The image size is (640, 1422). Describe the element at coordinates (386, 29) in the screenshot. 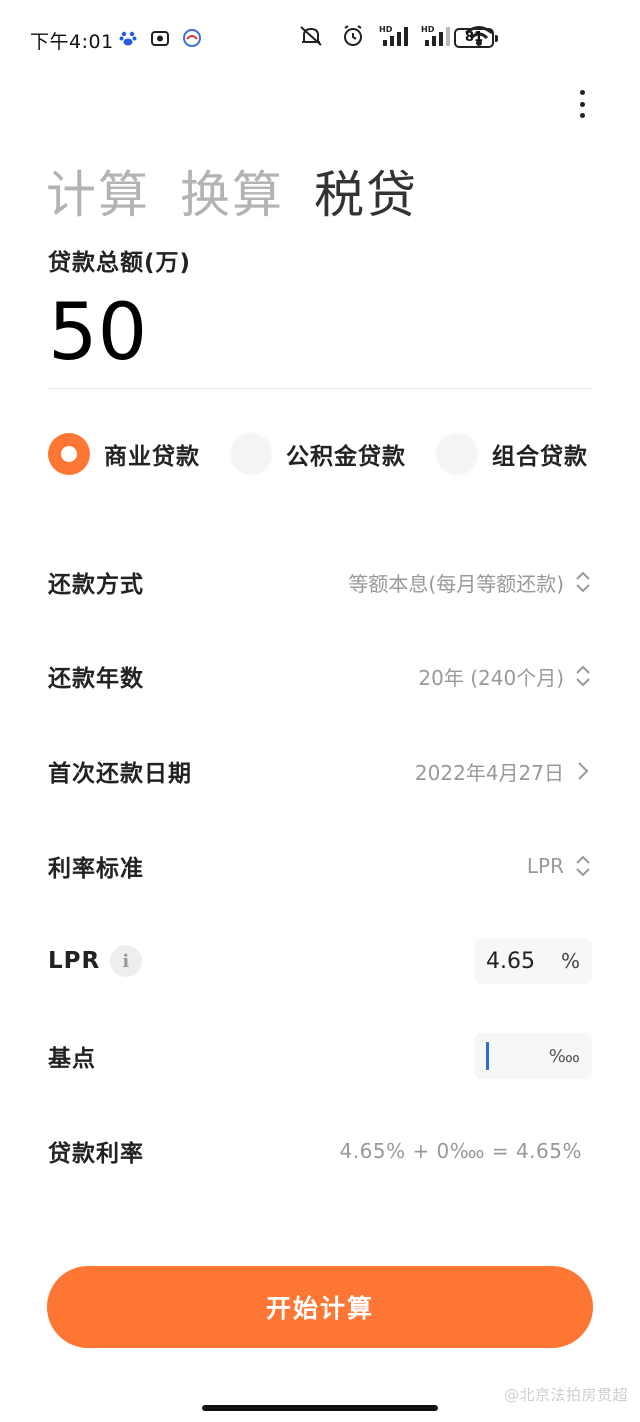

I see `hd-label-1: HD` at that location.